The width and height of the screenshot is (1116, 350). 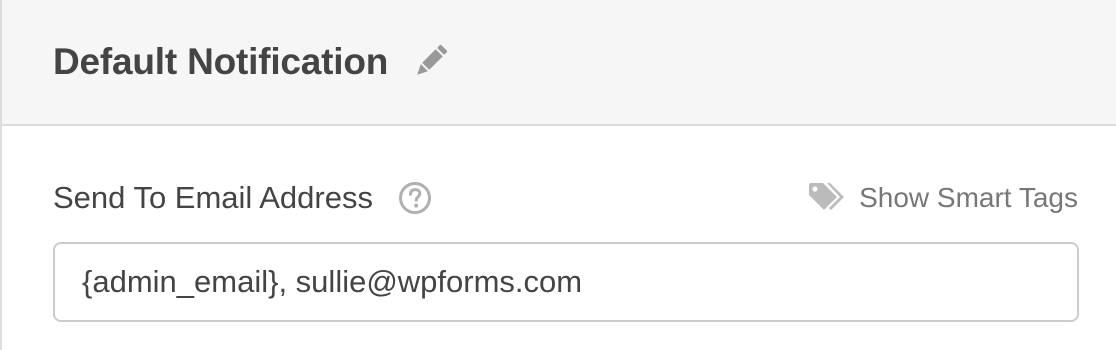 What do you see at coordinates (826, 198) in the screenshot?
I see `tags-icon` at bounding box center [826, 198].